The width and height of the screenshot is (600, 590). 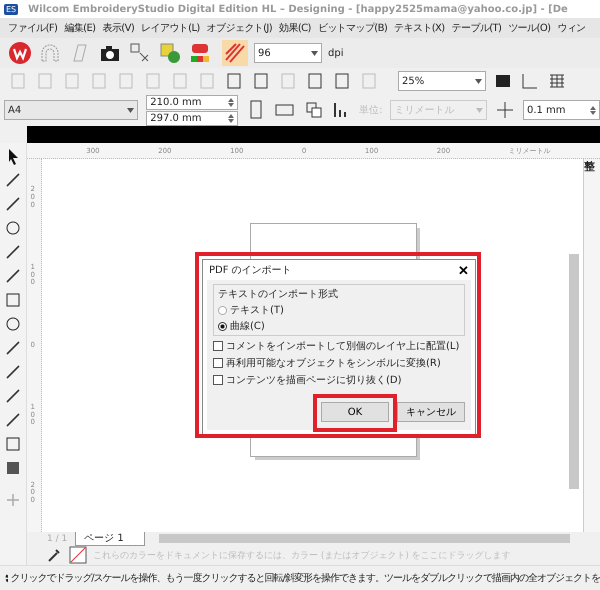 What do you see at coordinates (336, 53) in the screenshot?
I see `dpi-label: dpi` at bounding box center [336, 53].